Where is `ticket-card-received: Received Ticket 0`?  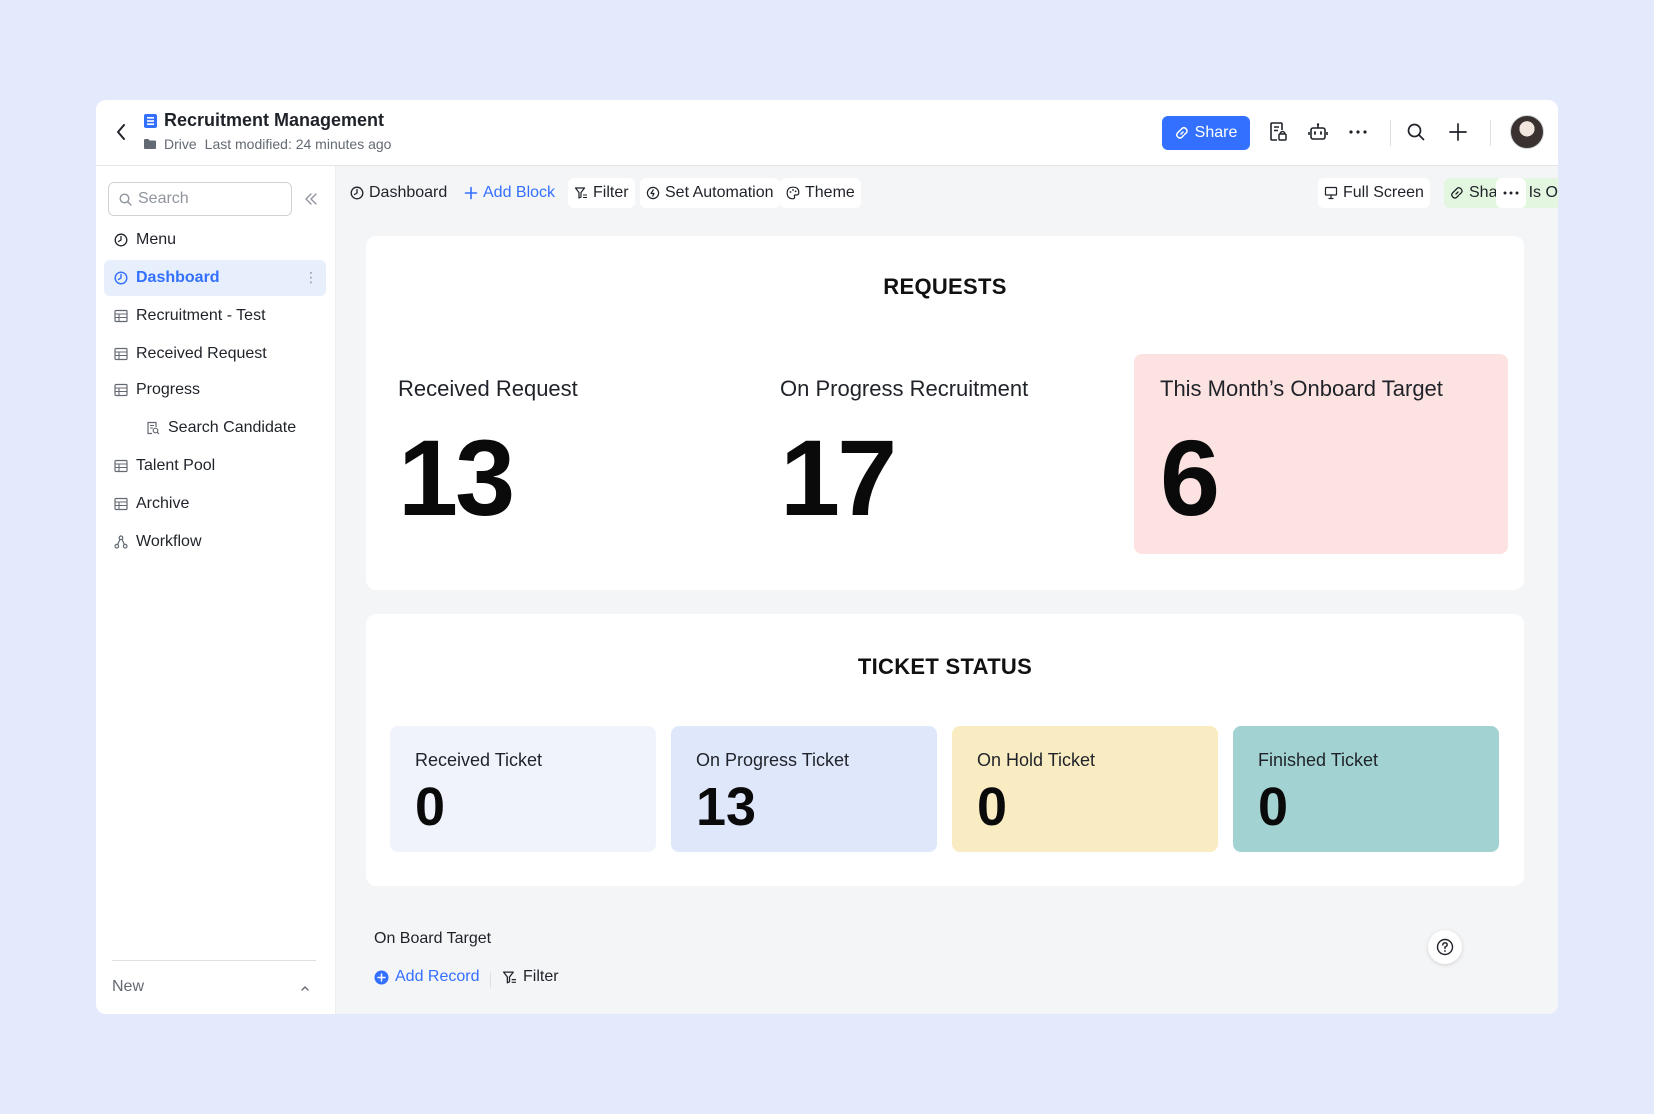
ticket-card-received: Received Ticket 0 is located at coordinates (523, 789).